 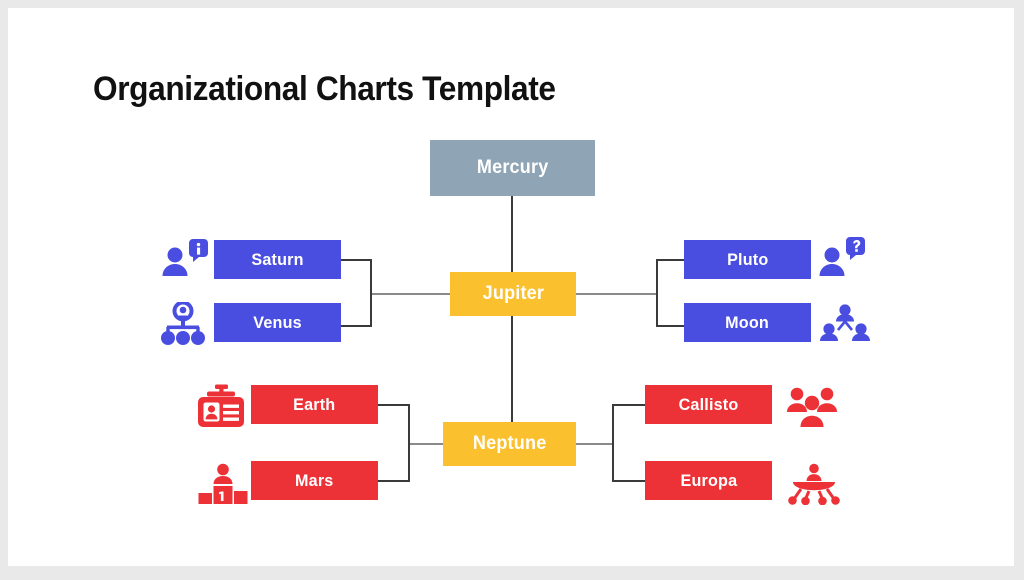 I want to click on node-jupiter-label: Jupiter, so click(x=513, y=293).